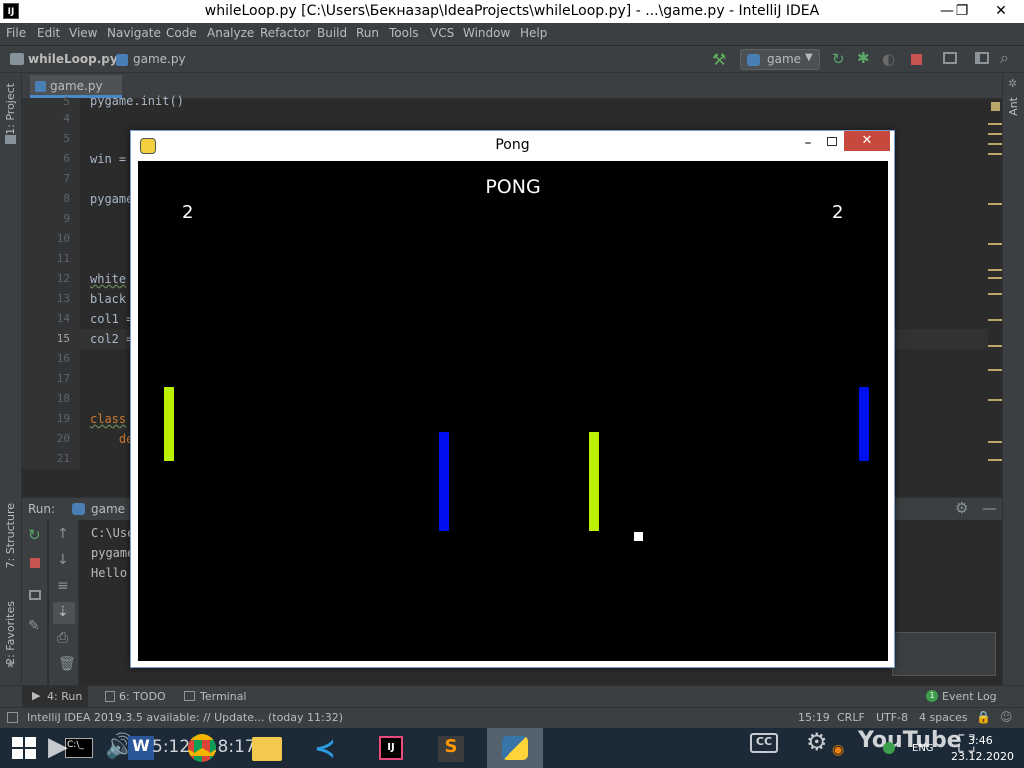 The width and height of the screenshot is (1024, 768). Describe the element at coordinates (10, 109) in the screenshot. I see `project-tool-tab: 1: Project` at that location.